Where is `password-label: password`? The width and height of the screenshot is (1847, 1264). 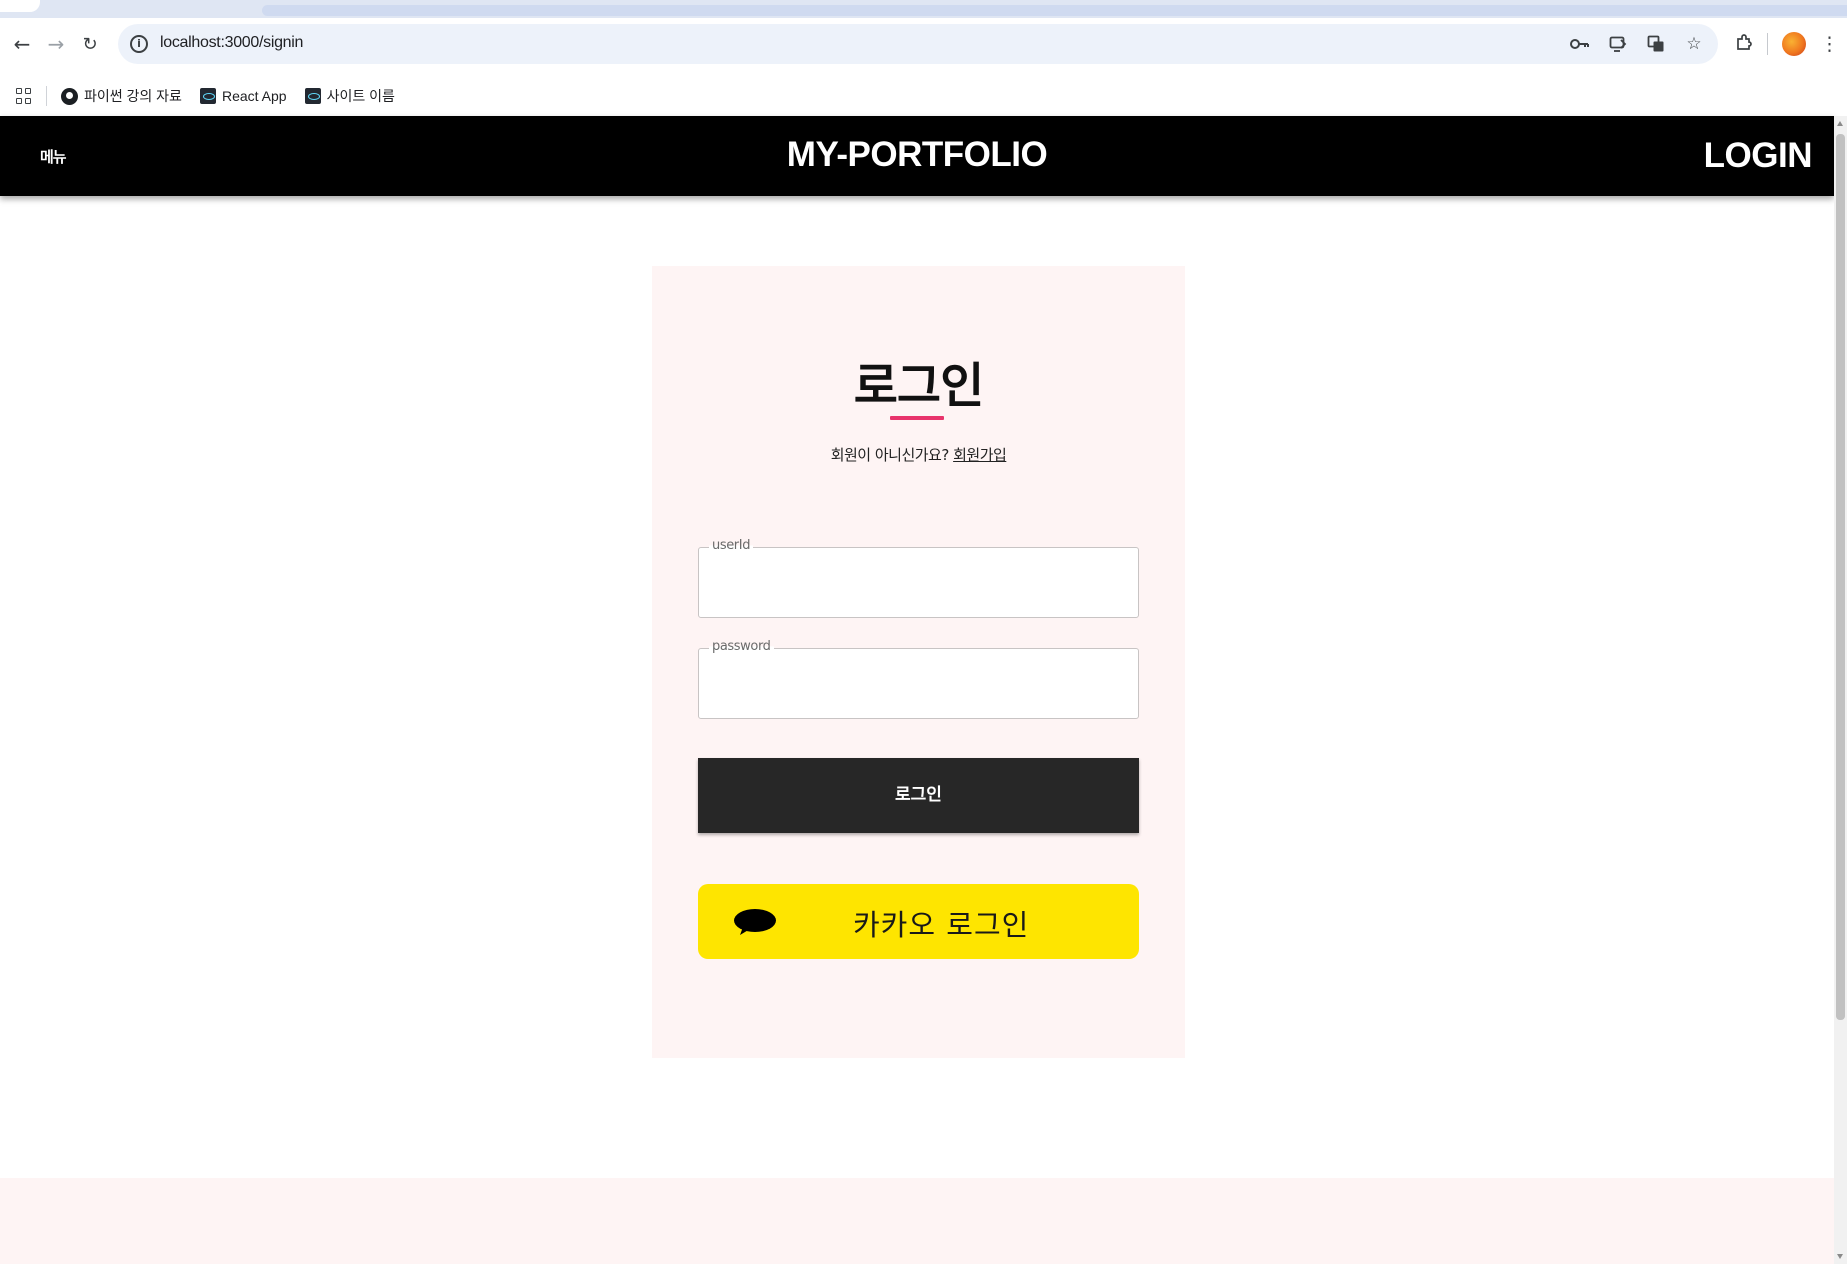
password-label: password is located at coordinates (741, 646).